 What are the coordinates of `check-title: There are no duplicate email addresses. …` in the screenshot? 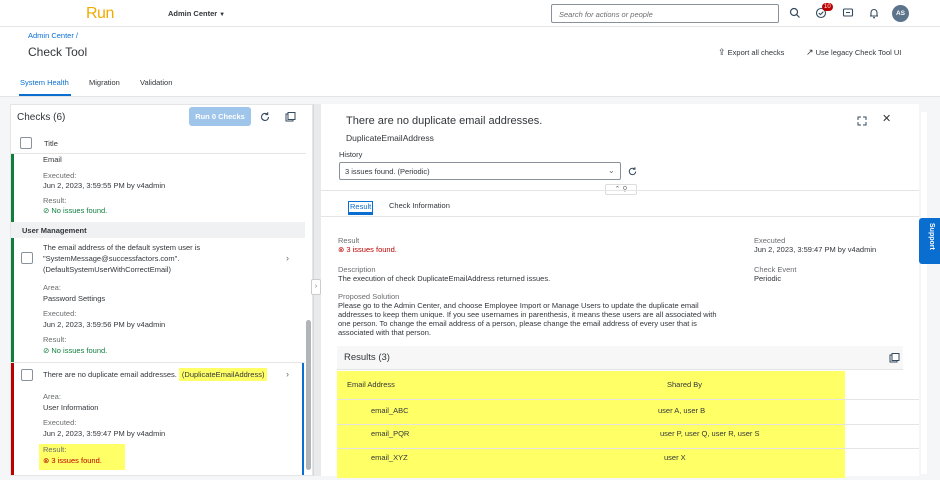 It's located at (155, 374).